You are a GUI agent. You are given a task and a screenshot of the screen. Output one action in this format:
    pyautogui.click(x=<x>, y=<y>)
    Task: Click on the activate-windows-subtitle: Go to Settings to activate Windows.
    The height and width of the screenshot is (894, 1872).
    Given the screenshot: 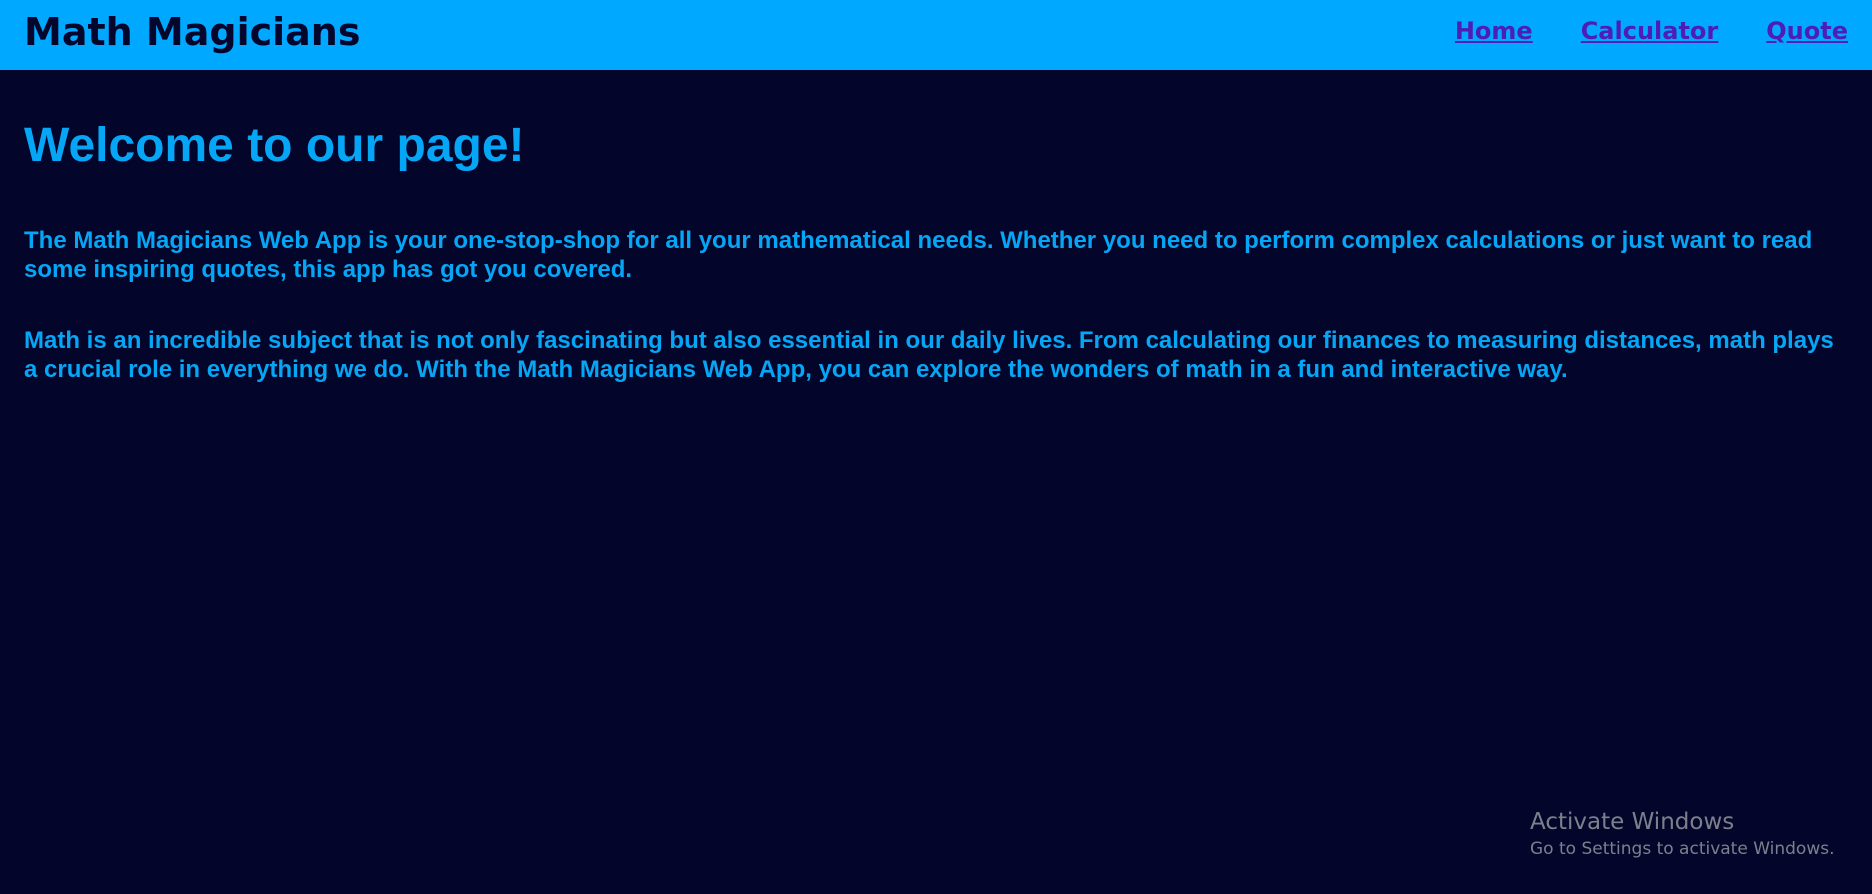 What is the action you would take?
    pyautogui.click(x=1682, y=849)
    